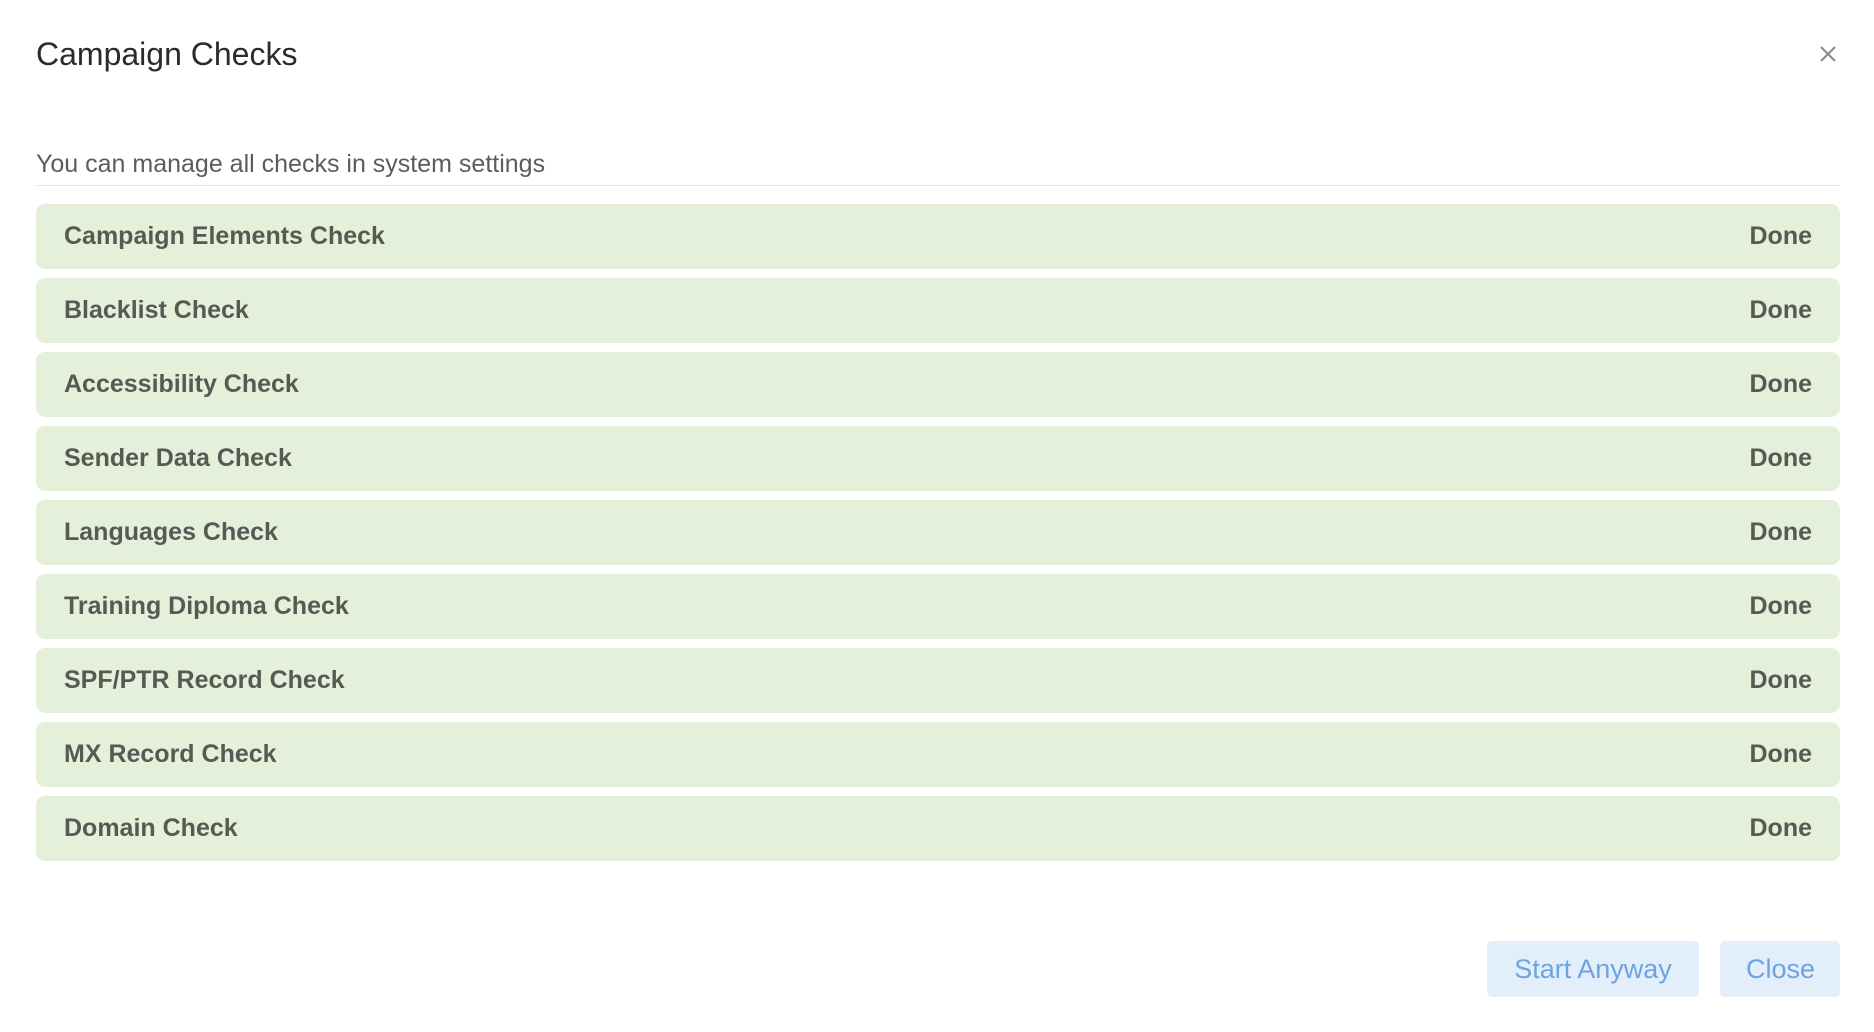  I want to click on start-anyway-button: Start Anyway, so click(1593, 969).